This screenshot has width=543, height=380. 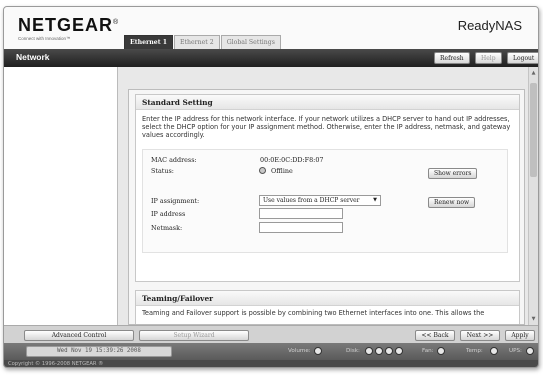 I want to click on scrollbar-thumb, so click(x=533, y=130).